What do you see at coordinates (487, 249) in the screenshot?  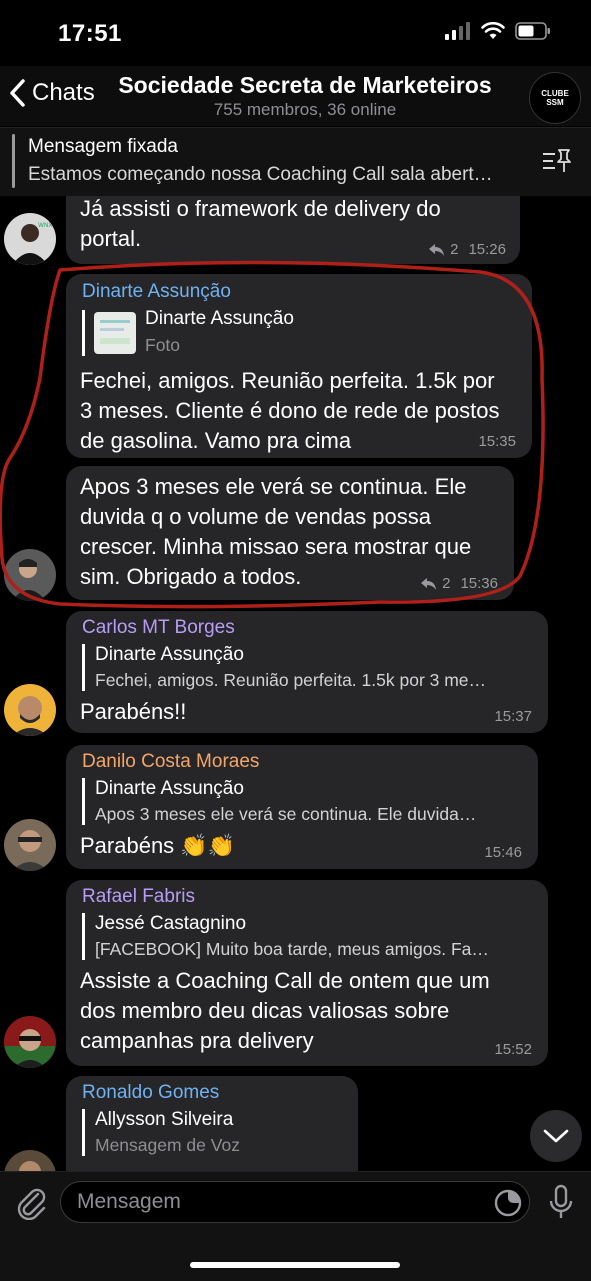 I see `message-time: 15:26` at bounding box center [487, 249].